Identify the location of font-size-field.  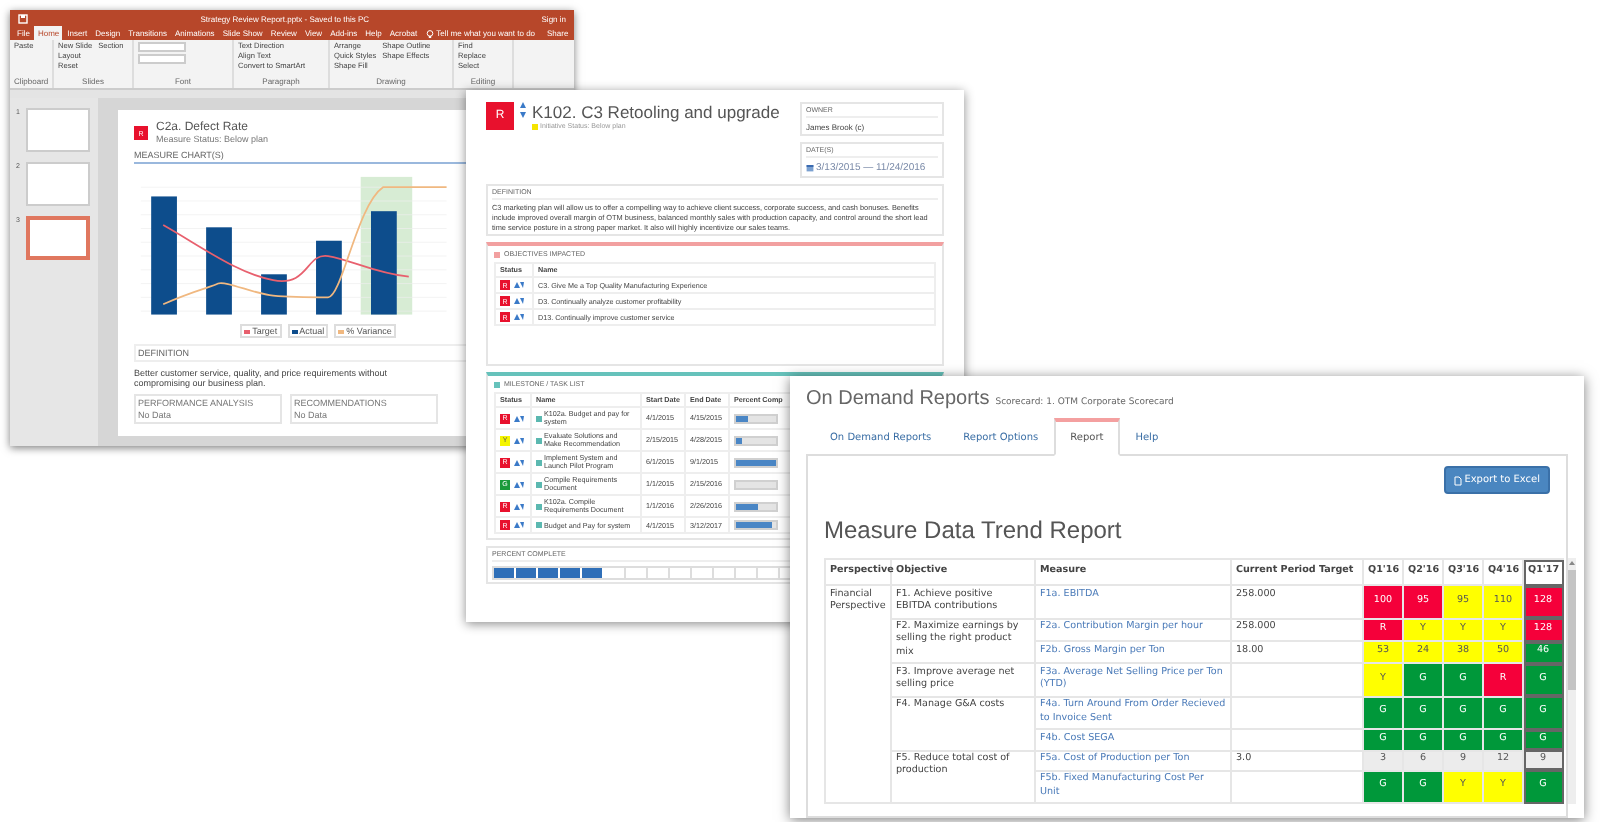
(162, 59).